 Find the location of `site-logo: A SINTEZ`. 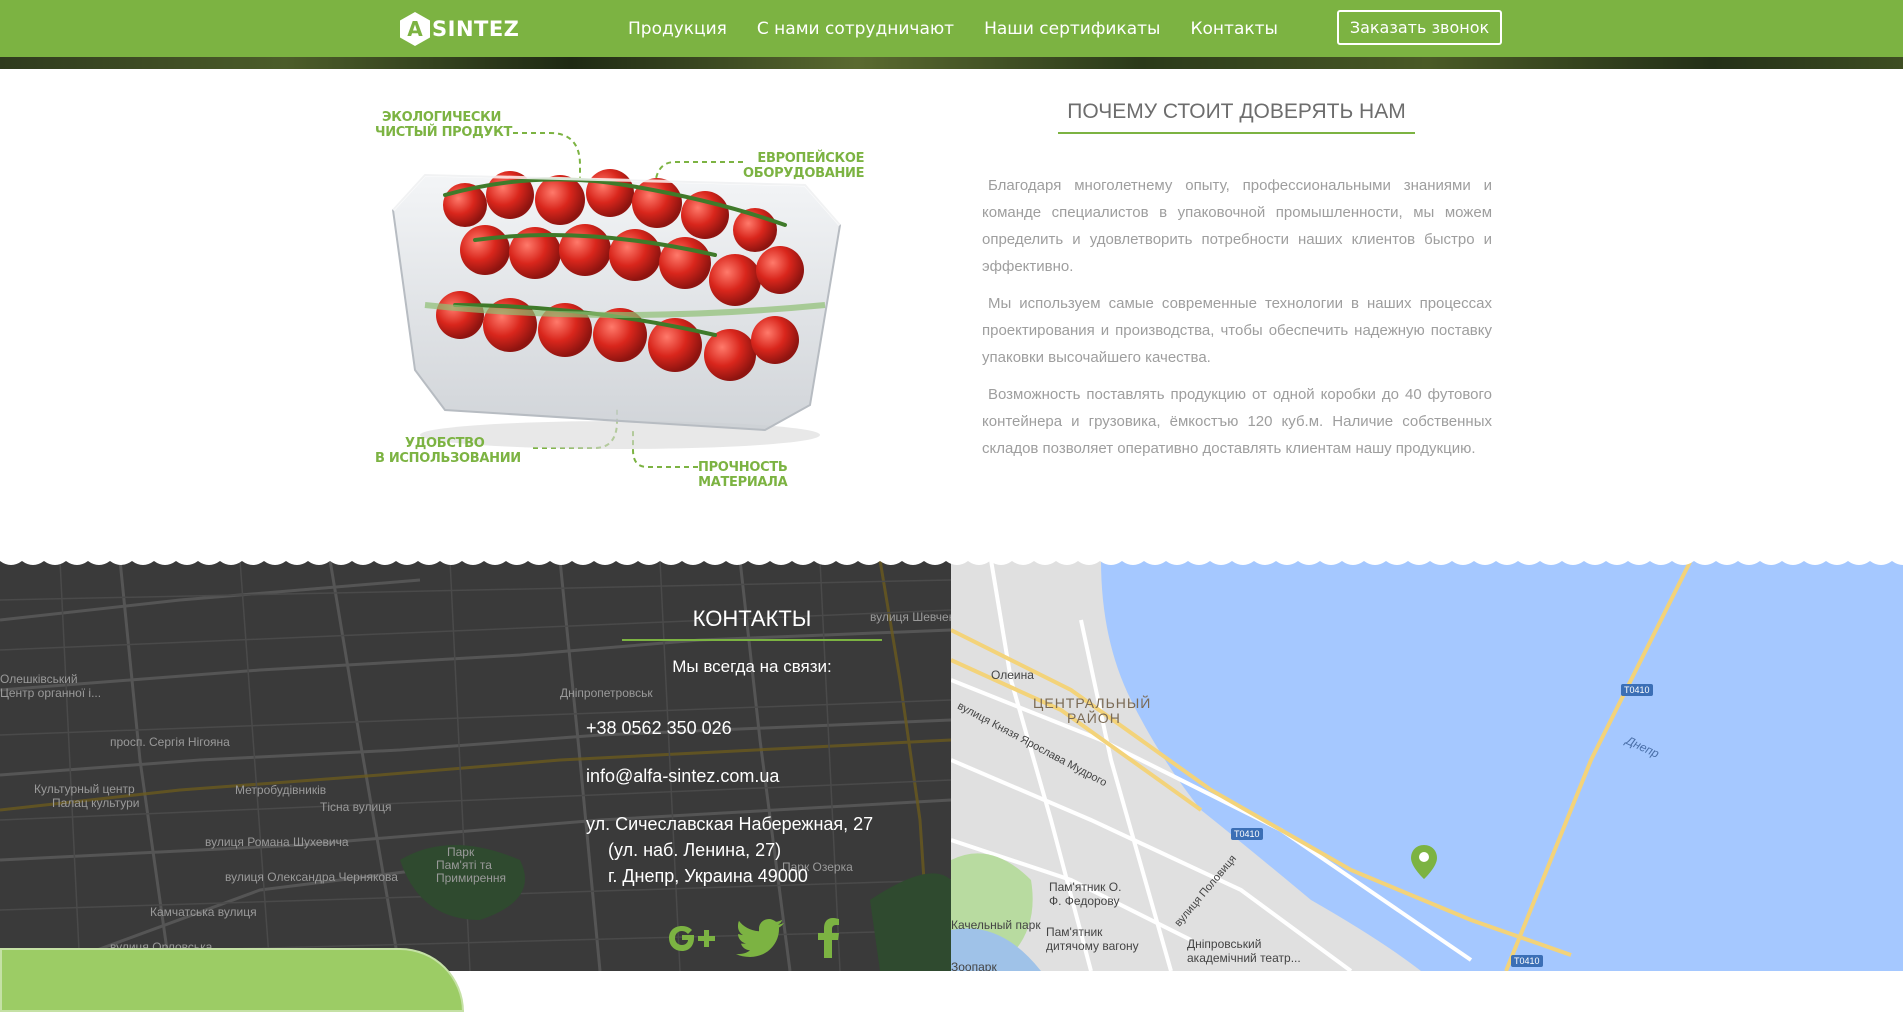

site-logo: A SINTEZ is located at coordinates (459, 29).